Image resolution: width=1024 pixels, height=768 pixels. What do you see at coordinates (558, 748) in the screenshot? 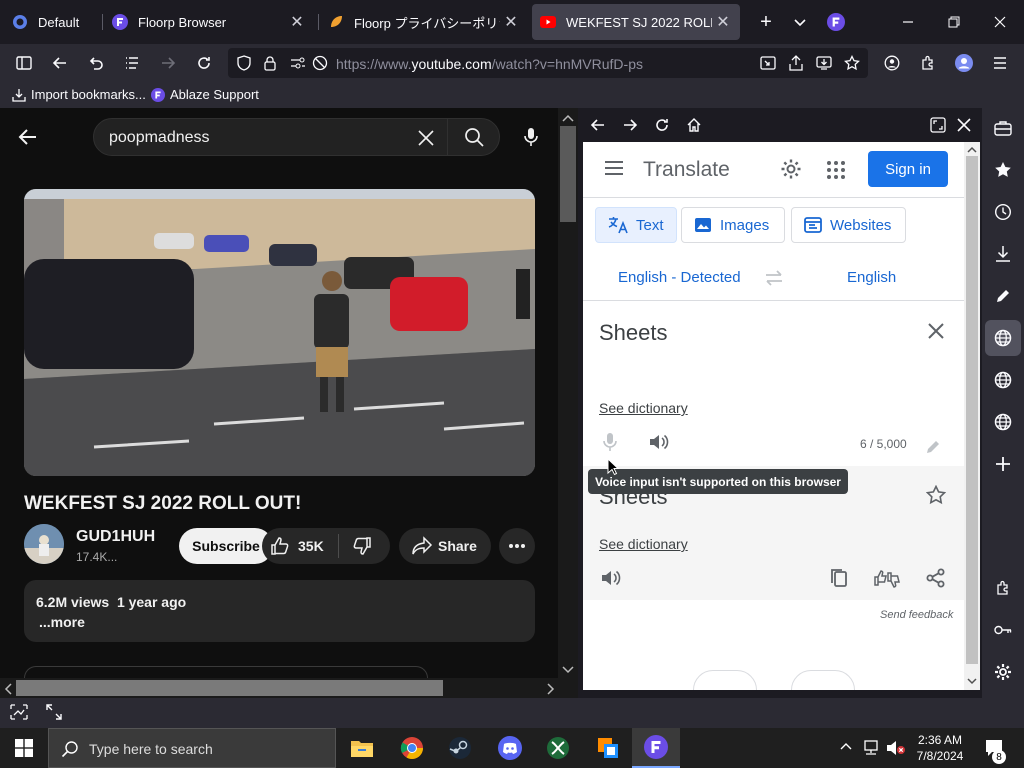
I see `xbox-game-icon` at bounding box center [558, 748].